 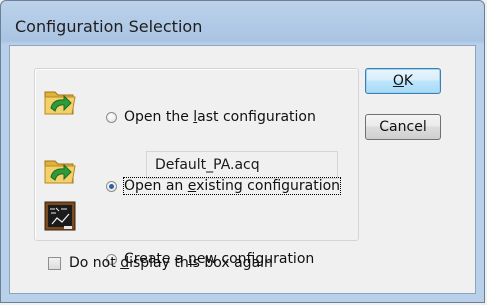 What do you see at coordinates (242, 23) in the screenshot?
I see `title-bar: Configuration Selection` at bounding box center [242, 23].